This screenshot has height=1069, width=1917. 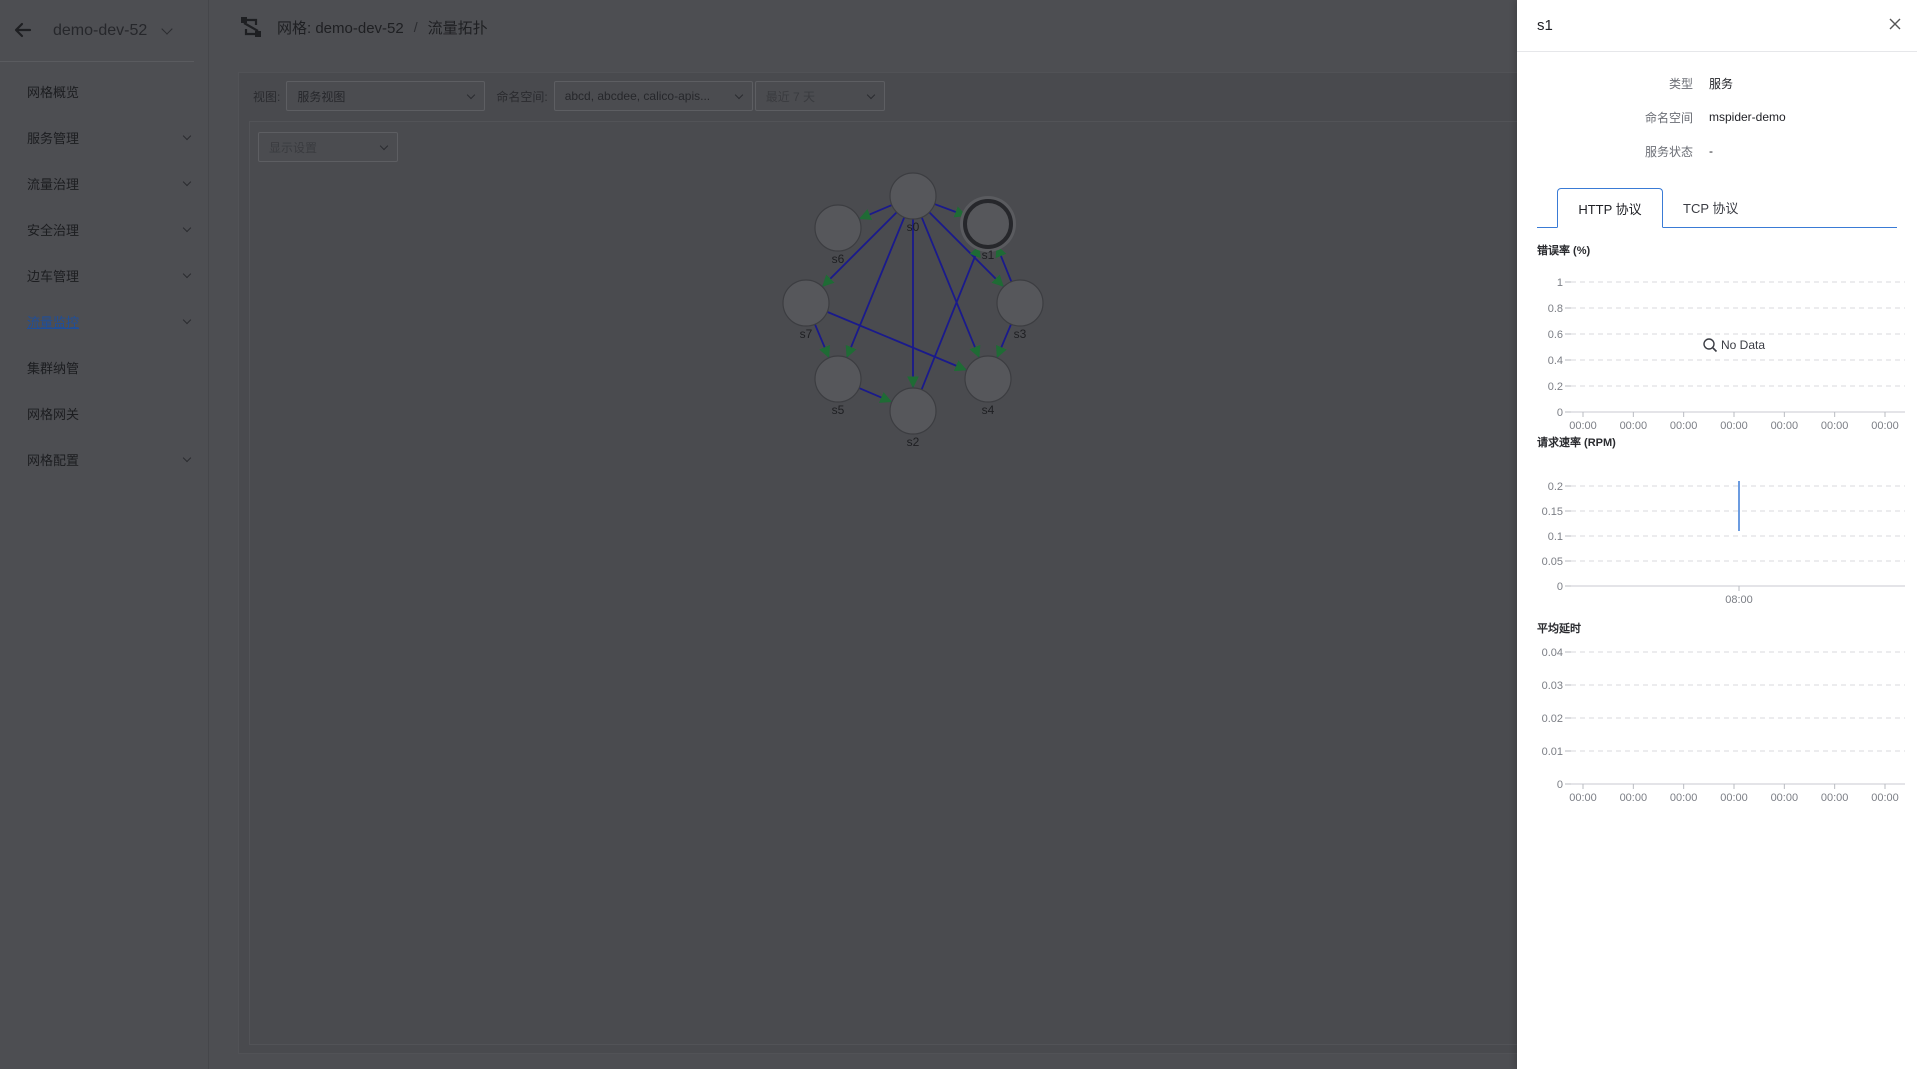 I want to click on topology-node: s6, so click(x=838, y=235).